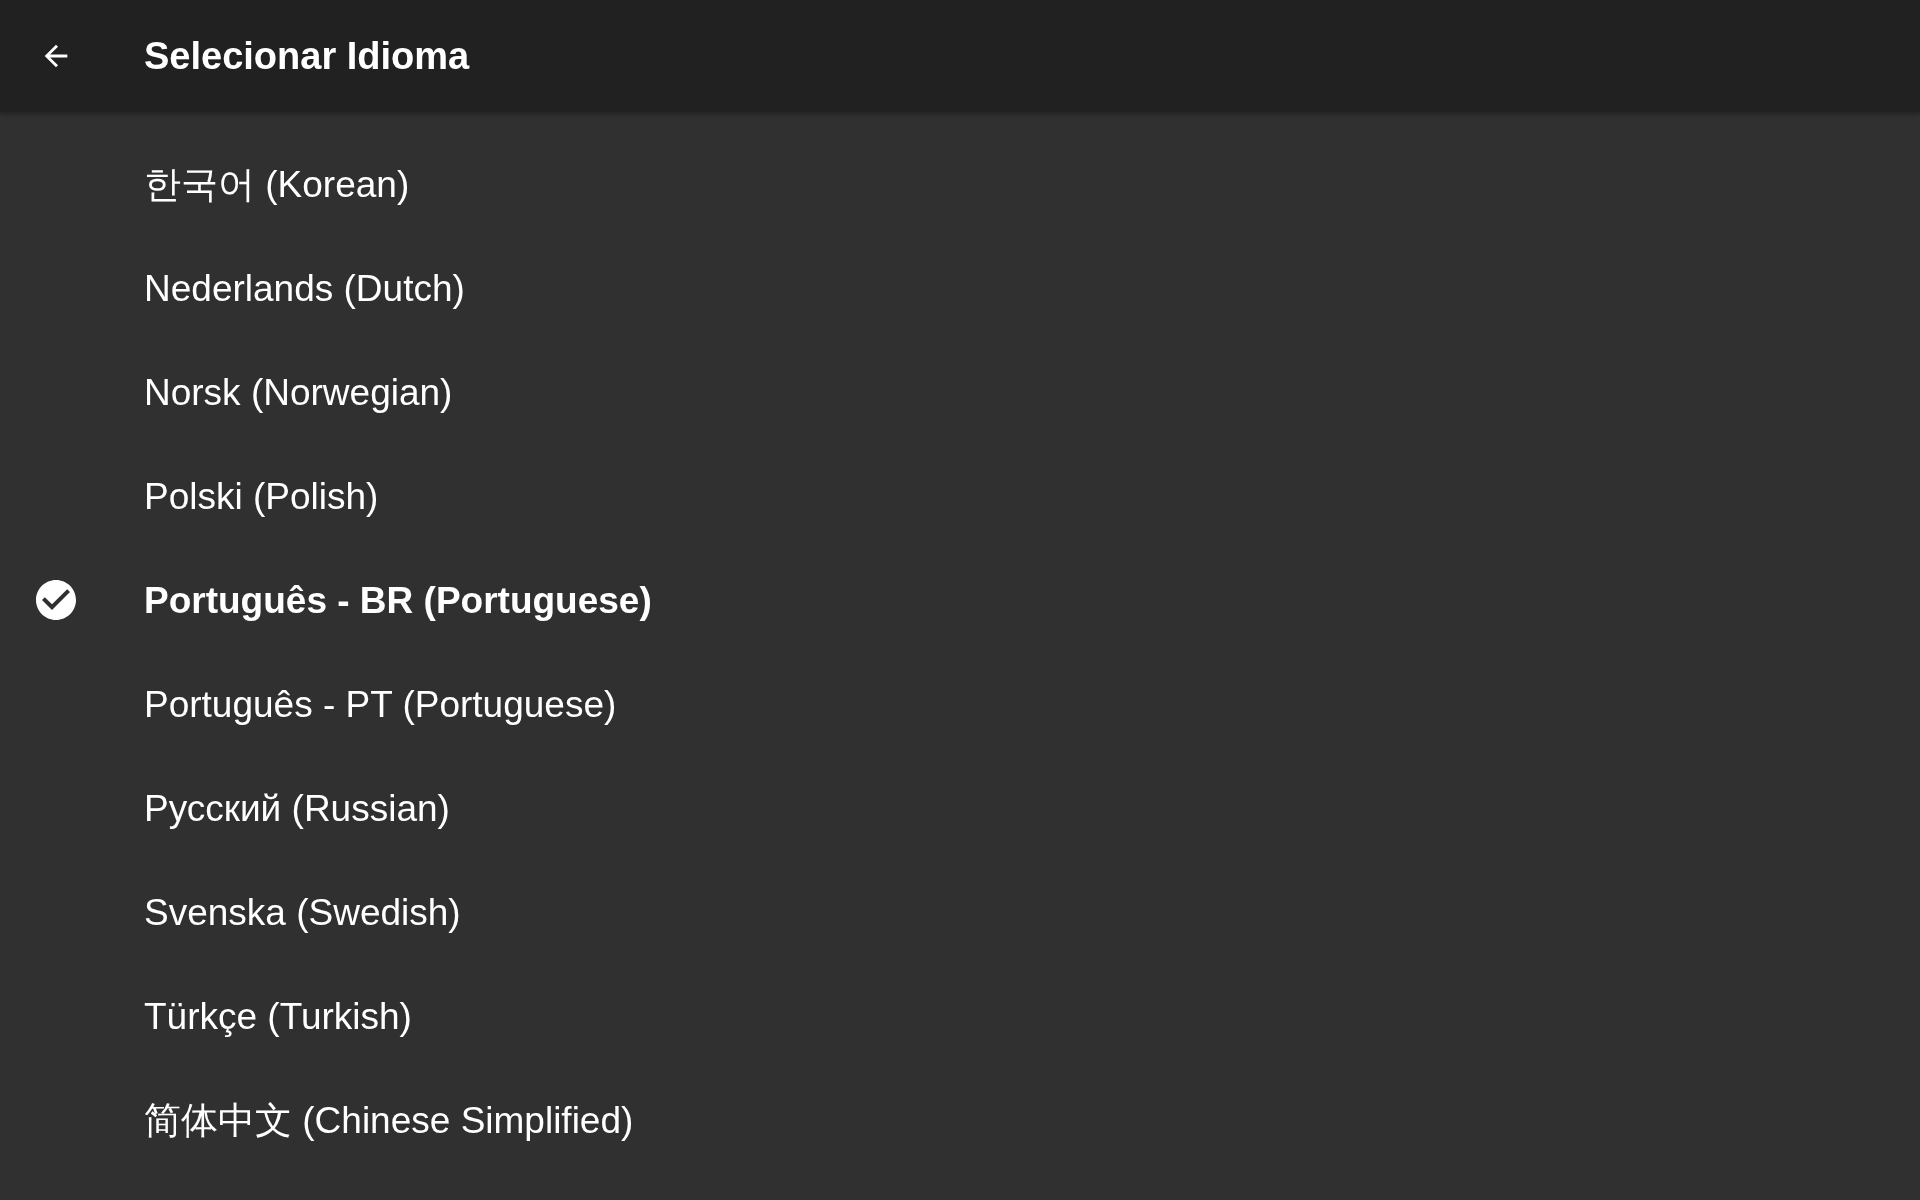 The width and height of the screenshot is (1920, 1200). I want to click on language-item: 简体中文 (Chinese Simplified), so click(960, 1120).